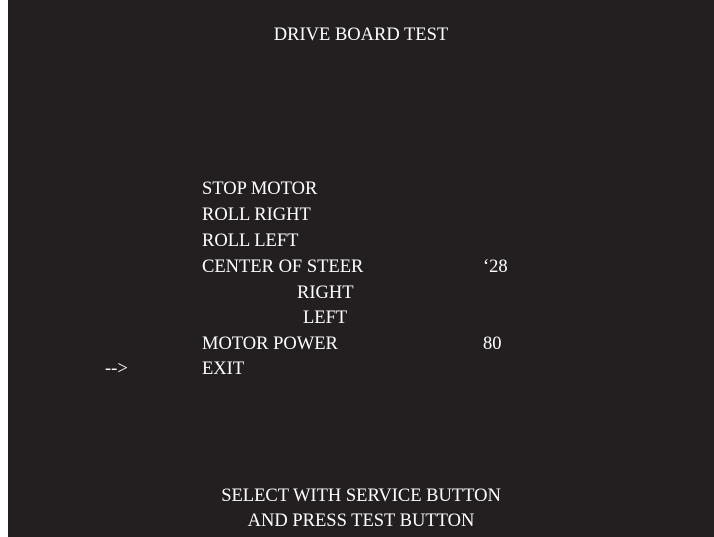 This screenshot has width=714, height=537. What do you see at coordinates (259, 189) in the screenshot?
I see `menu-item-stop-motor: STOP MOTOR` at bounding box center [259, 189].